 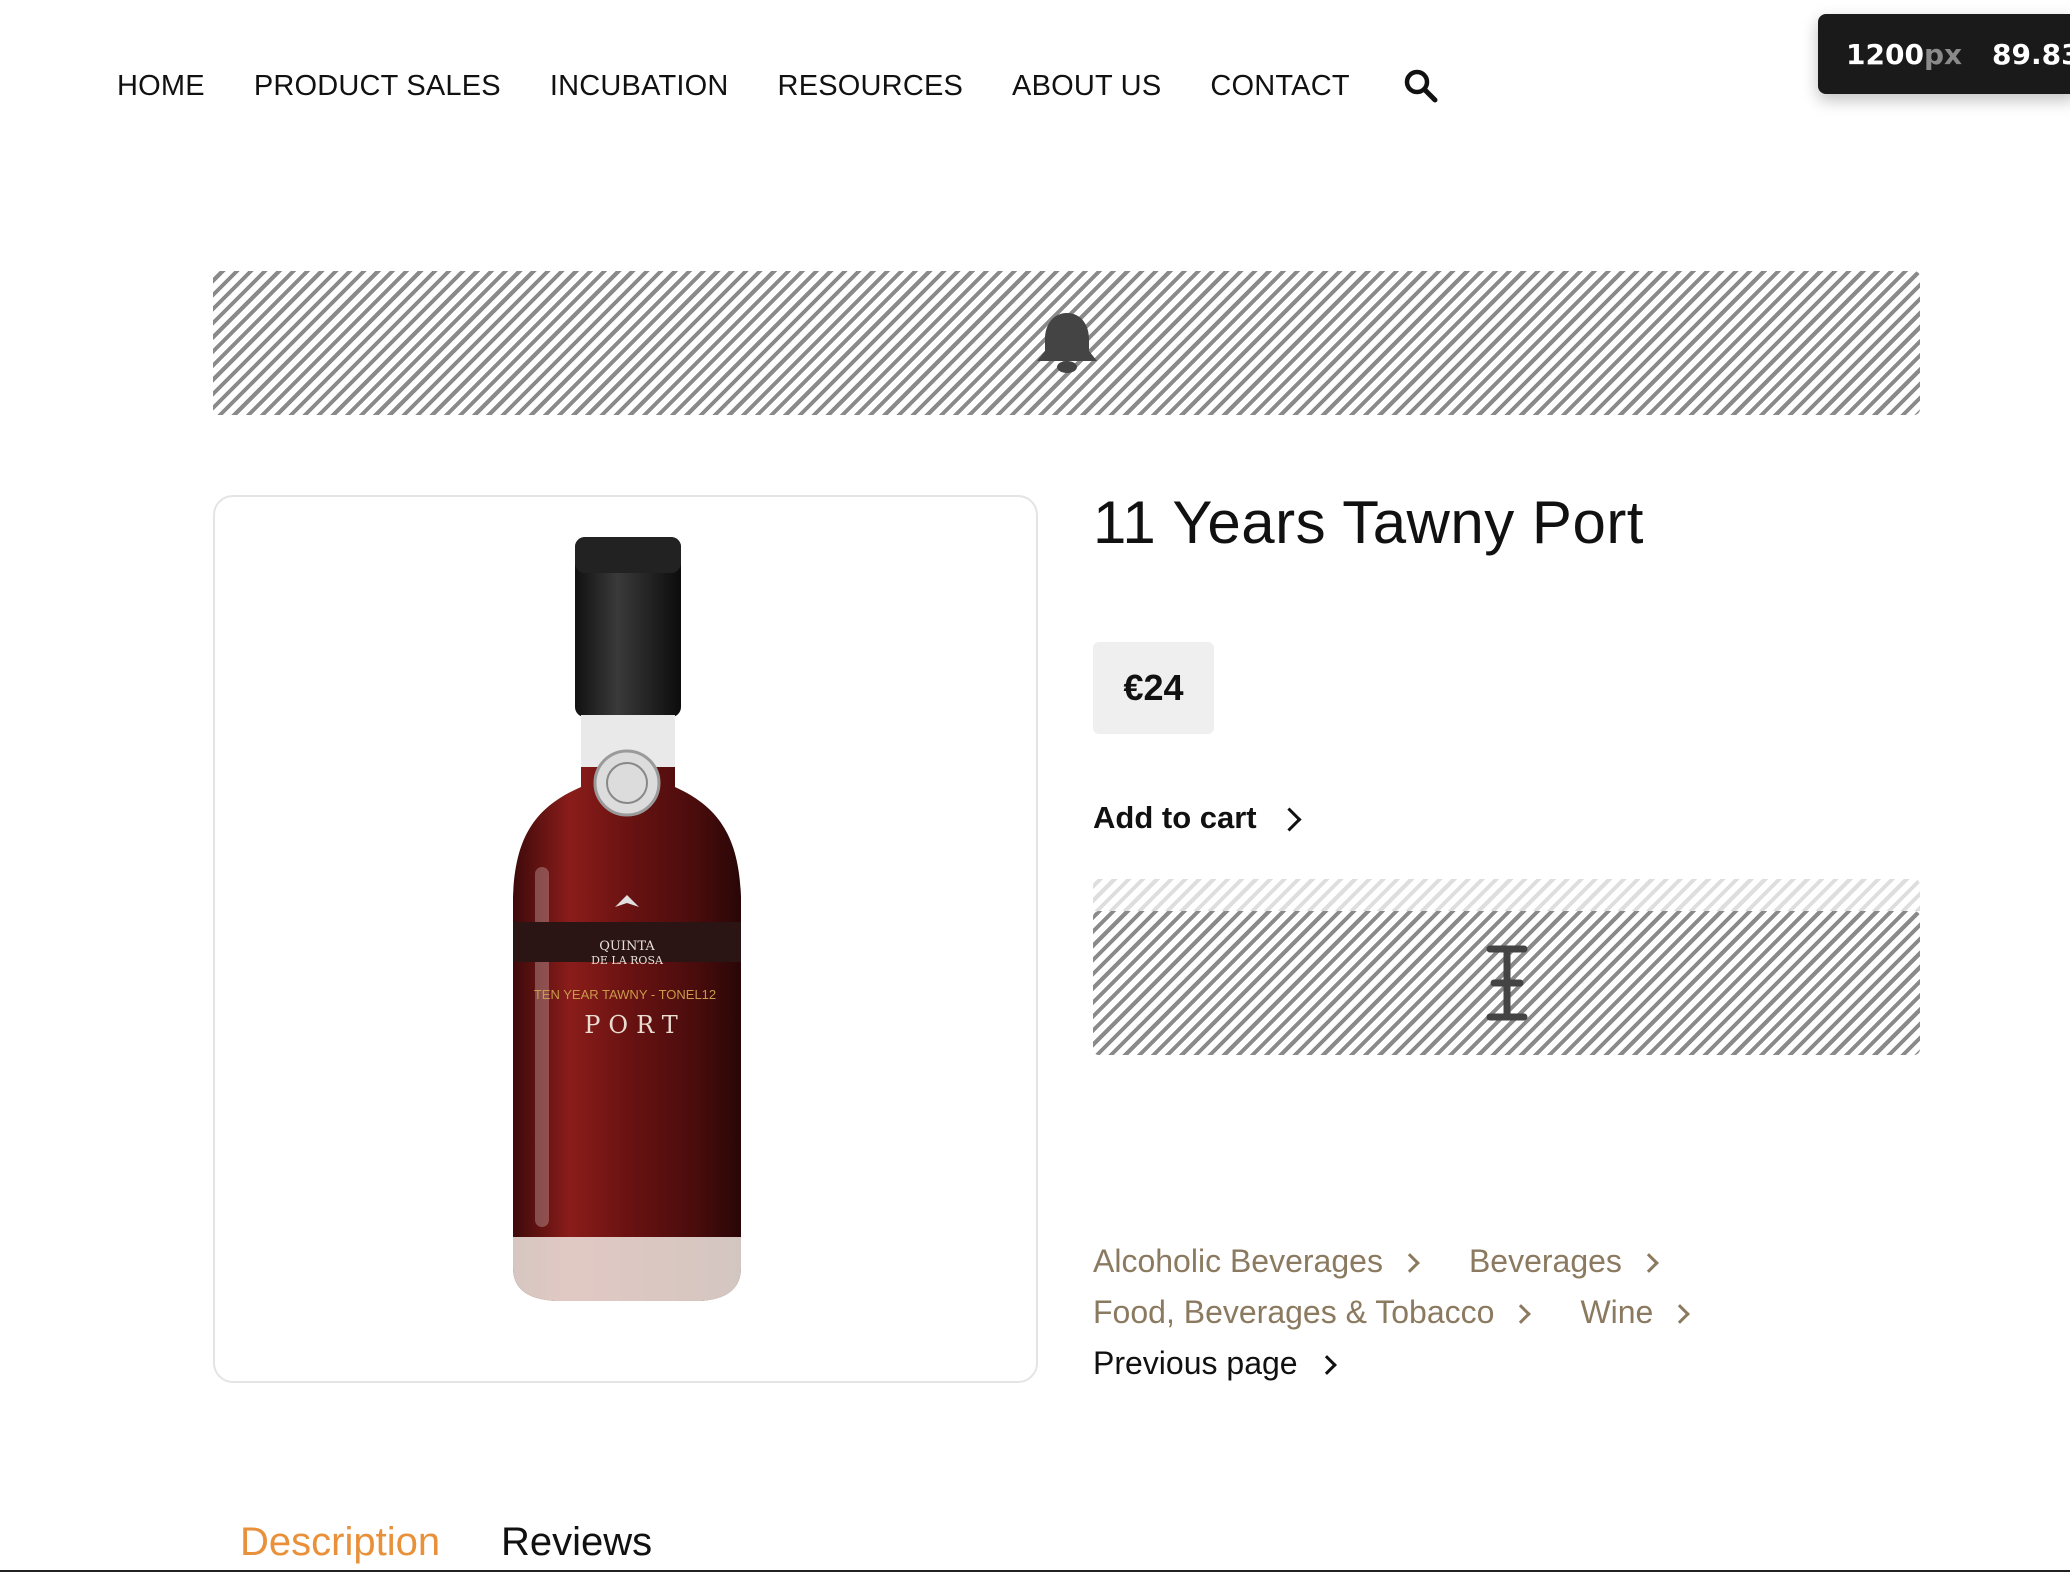 What do you see at coordinates (639, 86) in the screenshot?
I see `nav-item-incubation: INCUBATION` at bounding box center [639, 86].